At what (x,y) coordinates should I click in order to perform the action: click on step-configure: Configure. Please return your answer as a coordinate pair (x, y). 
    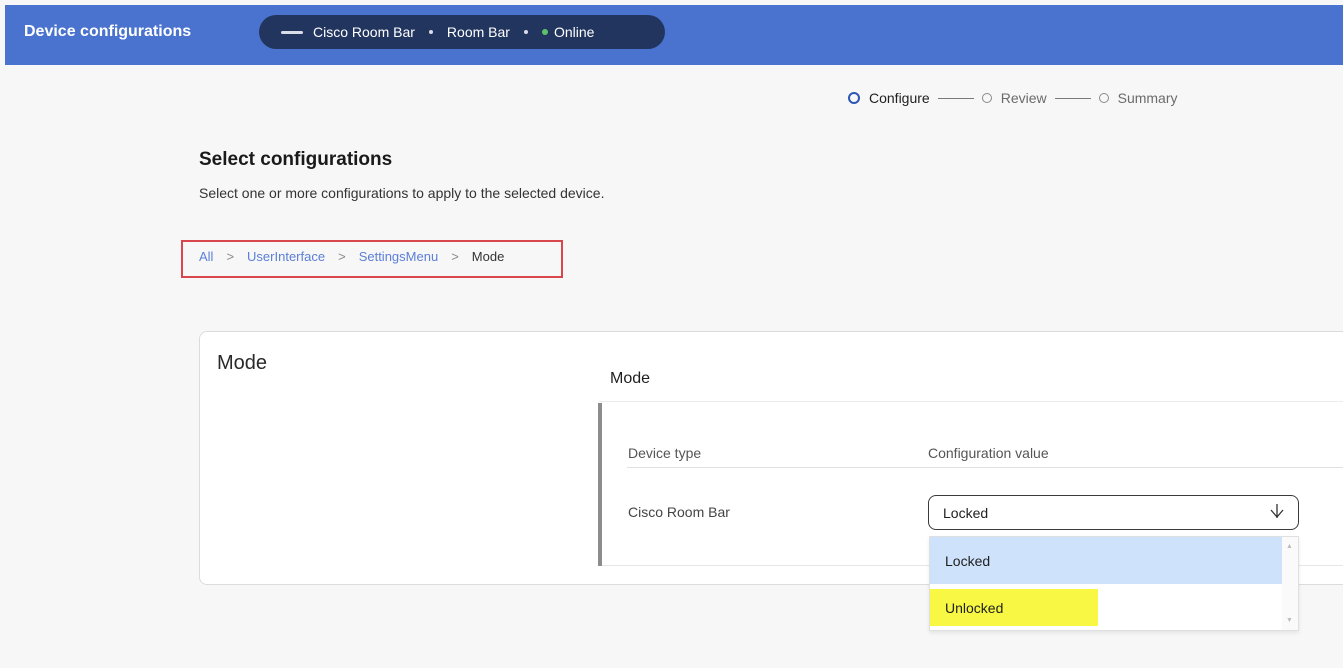
    Looking at the image, I should click on (889, 98).